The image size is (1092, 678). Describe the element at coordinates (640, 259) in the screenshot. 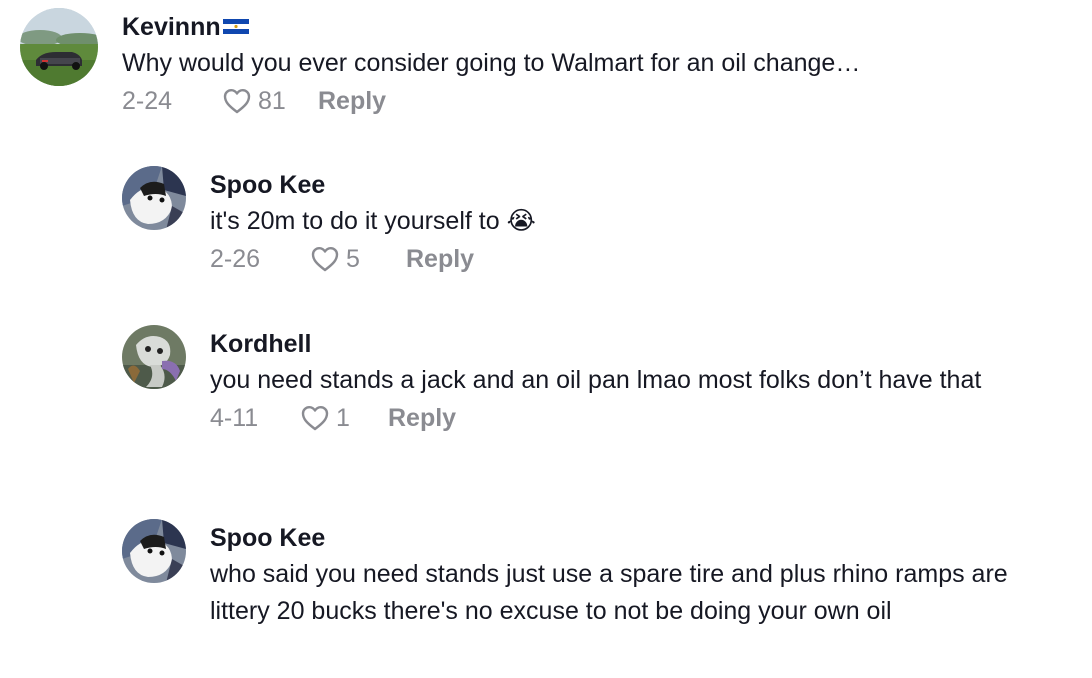

I see `comment-meta: 2-26 5 Reply` at that location.